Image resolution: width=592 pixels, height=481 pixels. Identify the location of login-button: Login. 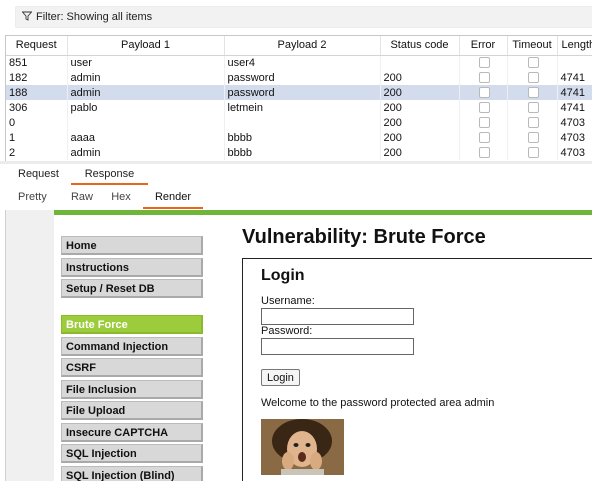
(280, 377).